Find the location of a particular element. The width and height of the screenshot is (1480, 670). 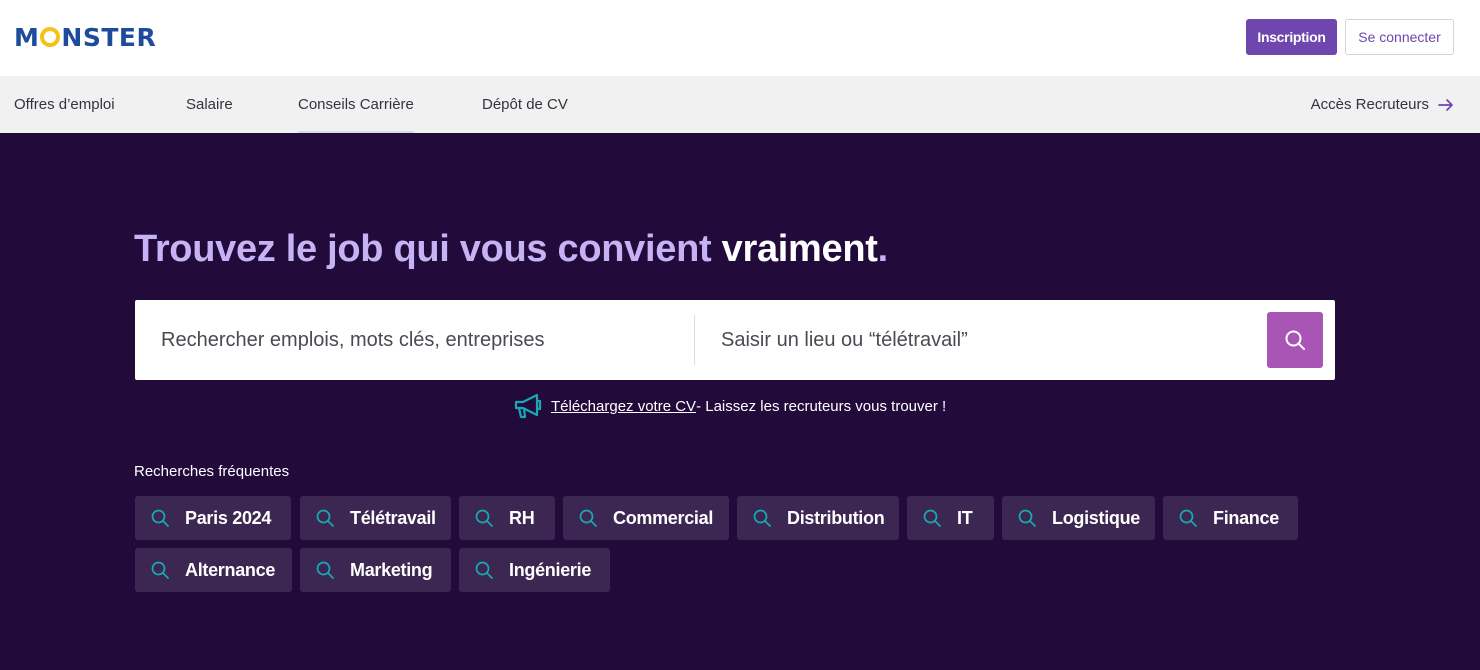

chip-label: RH is located at coordinates (522, 517).